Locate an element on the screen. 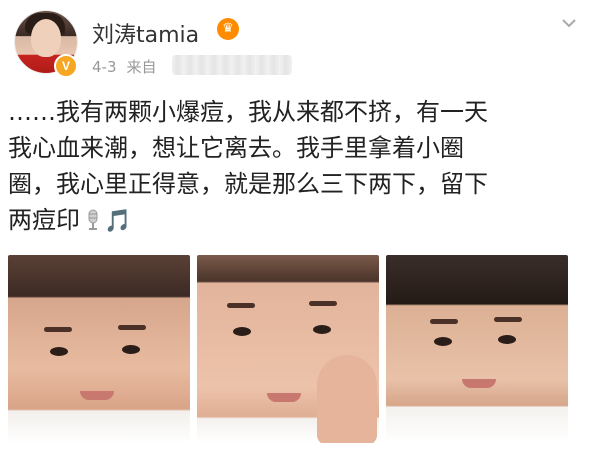  blurred-source is located at coordinates (232, 65).